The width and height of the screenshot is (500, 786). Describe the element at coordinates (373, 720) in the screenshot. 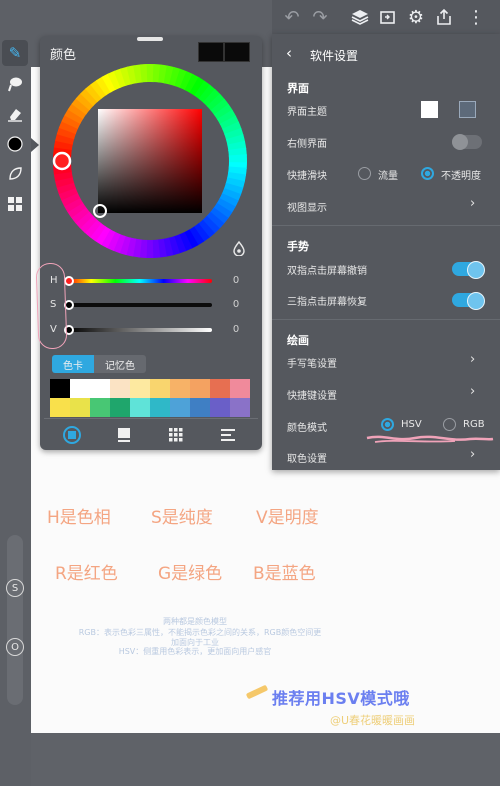

I see `watermark: @U春花暖暖画画` at that location.